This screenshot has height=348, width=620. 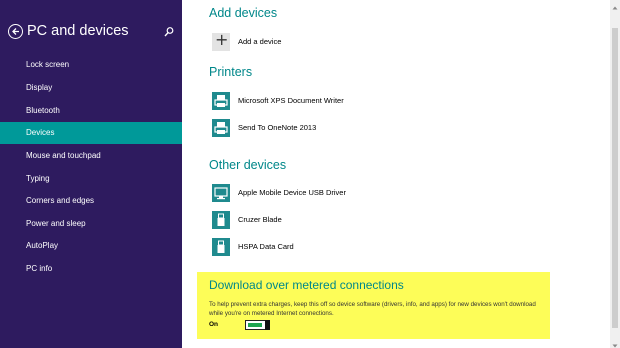 I want to click on vertical-scrollbar, so click(x=615, y=174).